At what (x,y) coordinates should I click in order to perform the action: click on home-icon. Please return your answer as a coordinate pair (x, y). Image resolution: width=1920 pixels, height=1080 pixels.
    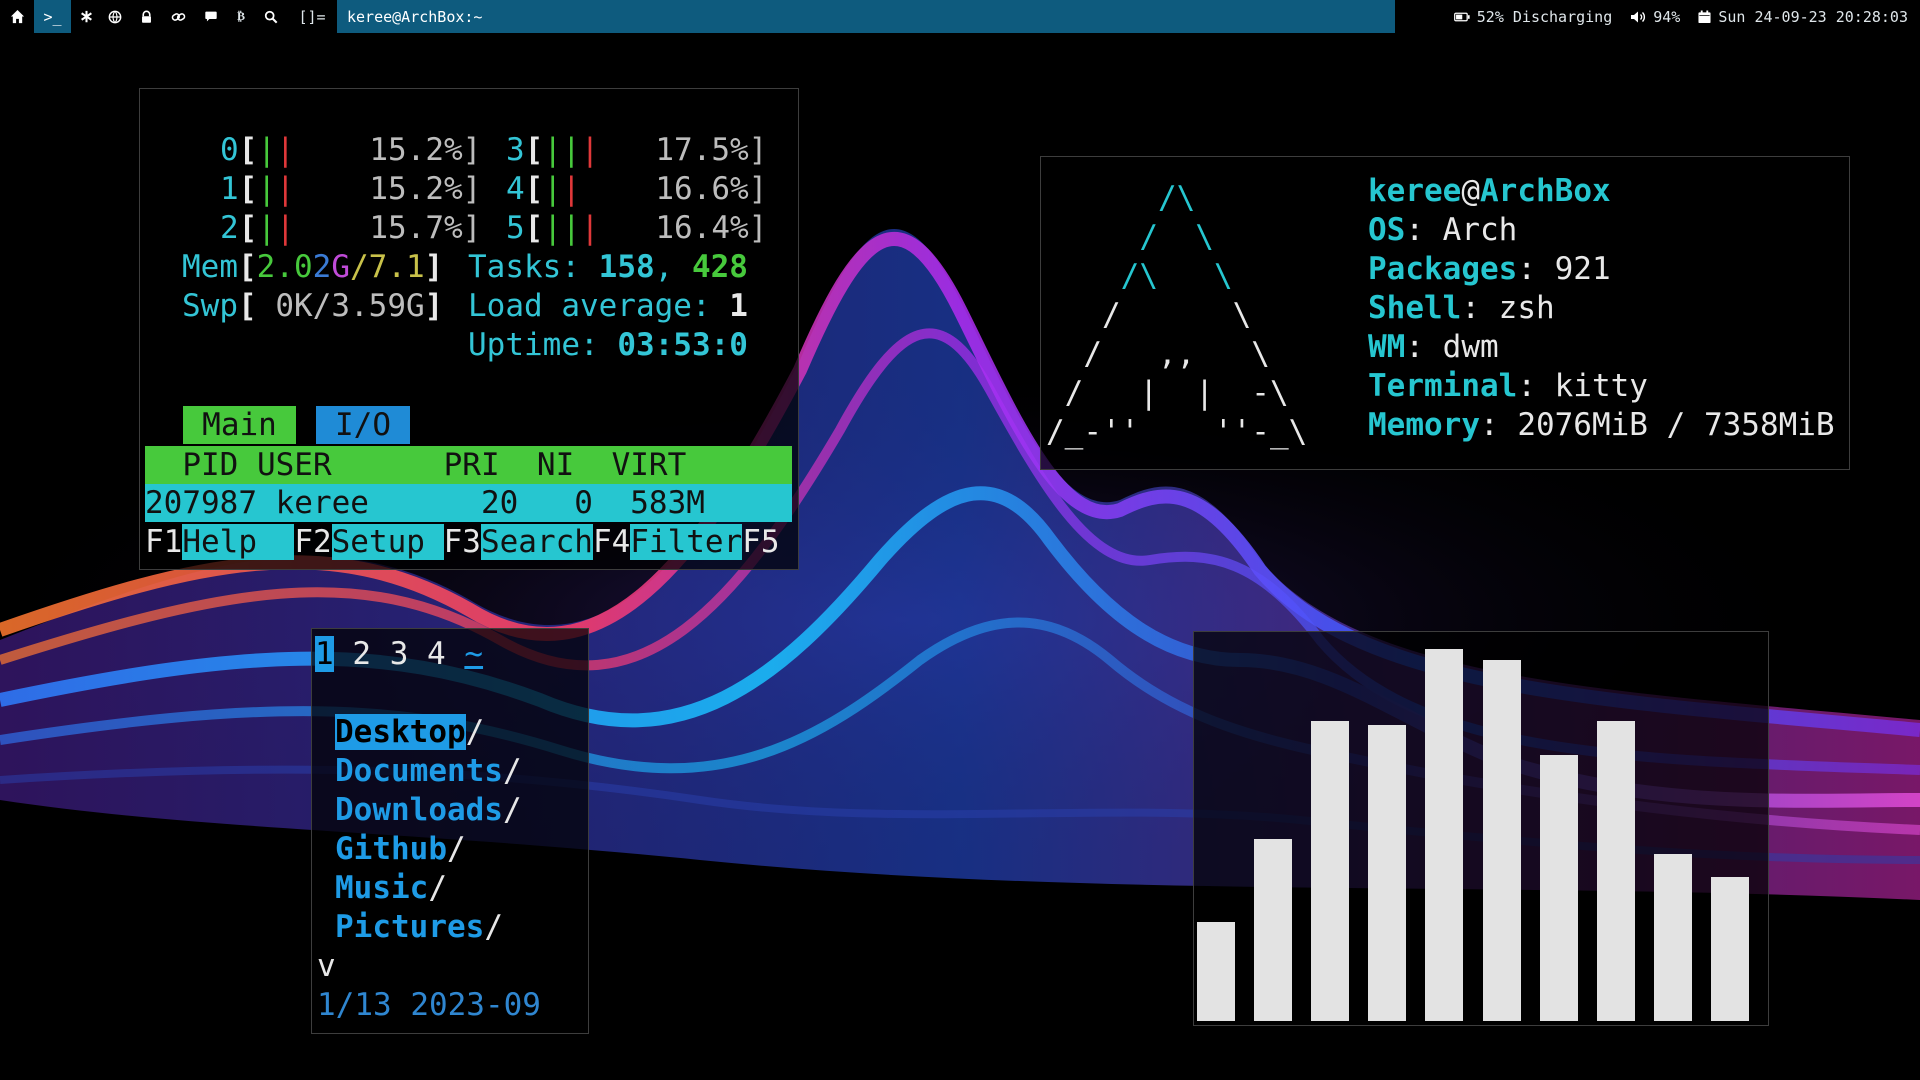
    Looking at the image, I should click on (17, 16).